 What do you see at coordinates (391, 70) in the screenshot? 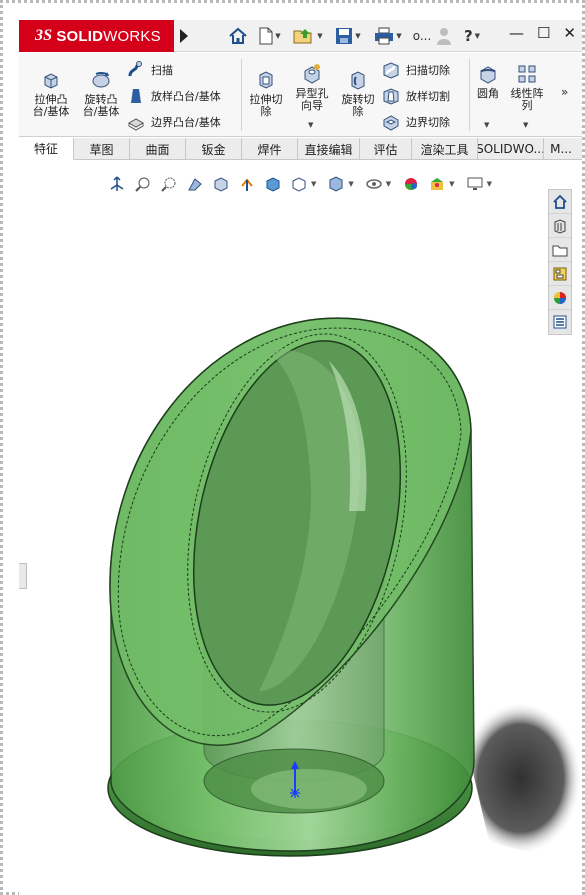
I see `swept-cut-icon` at bounding box center [391, 70].